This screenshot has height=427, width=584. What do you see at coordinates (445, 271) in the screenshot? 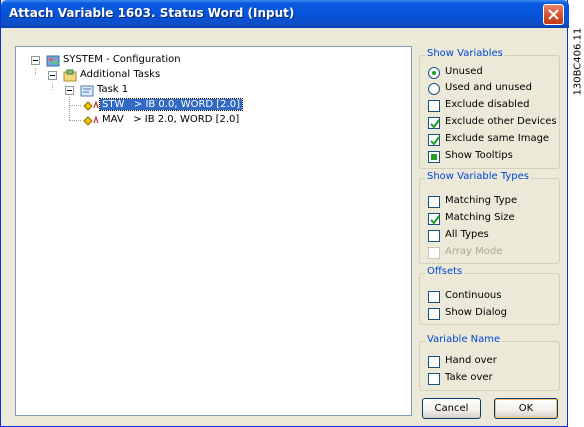
I see `group-title: Offsets` at bounding box center [445, 271].